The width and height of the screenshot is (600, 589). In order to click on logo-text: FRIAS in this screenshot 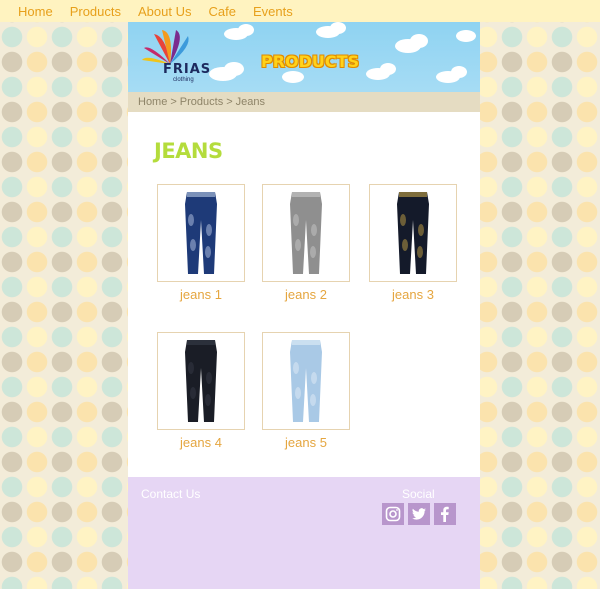, I will do `click(187, 69)`.